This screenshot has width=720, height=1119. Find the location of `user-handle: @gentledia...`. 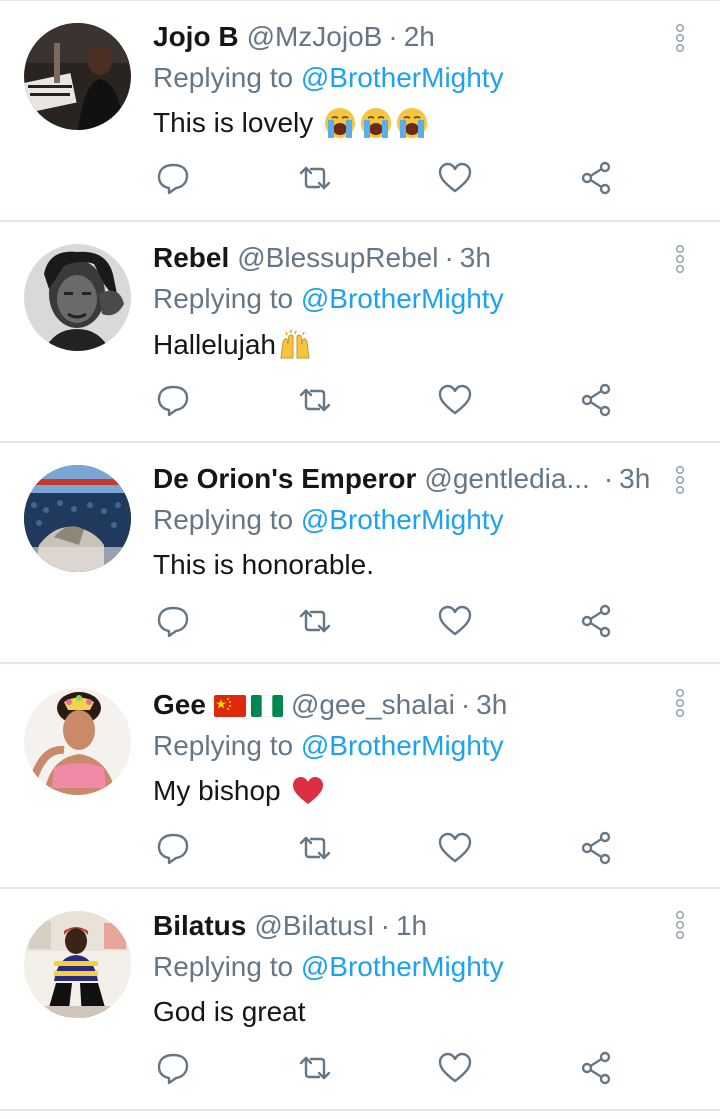

user-handle: @gentledia... is located at coordinates (506, 479).